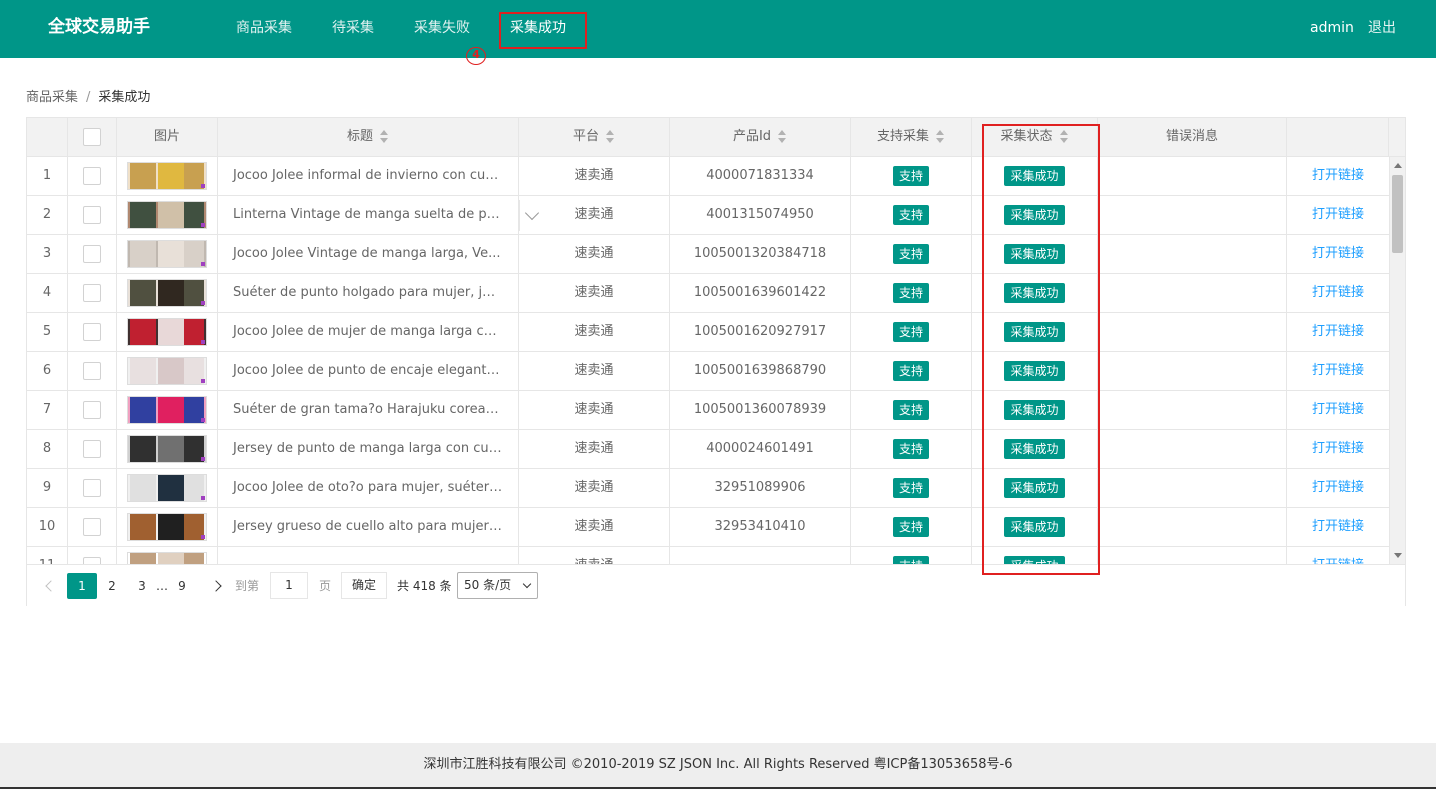  Describe the element at coordinates (1398, 555) in the screenshot. I see `scroll-down-icon` at that location.